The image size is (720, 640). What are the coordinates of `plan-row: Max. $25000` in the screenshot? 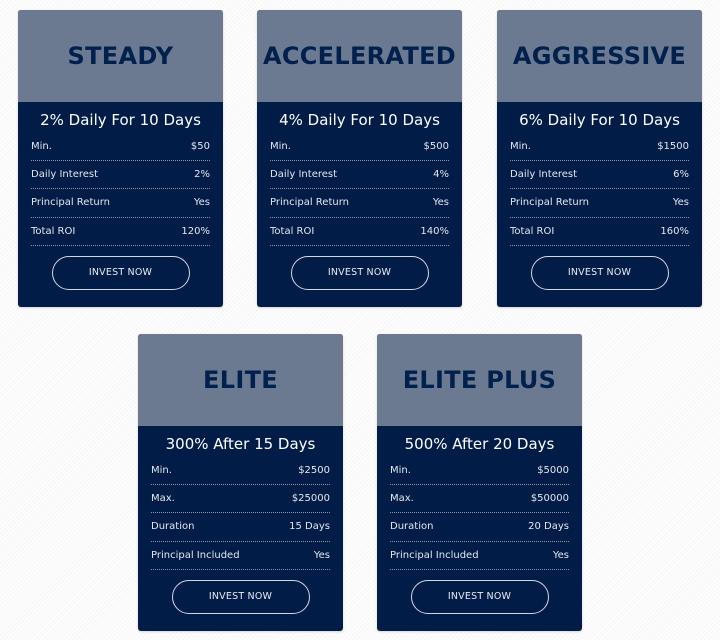 It's located at (240, 499).